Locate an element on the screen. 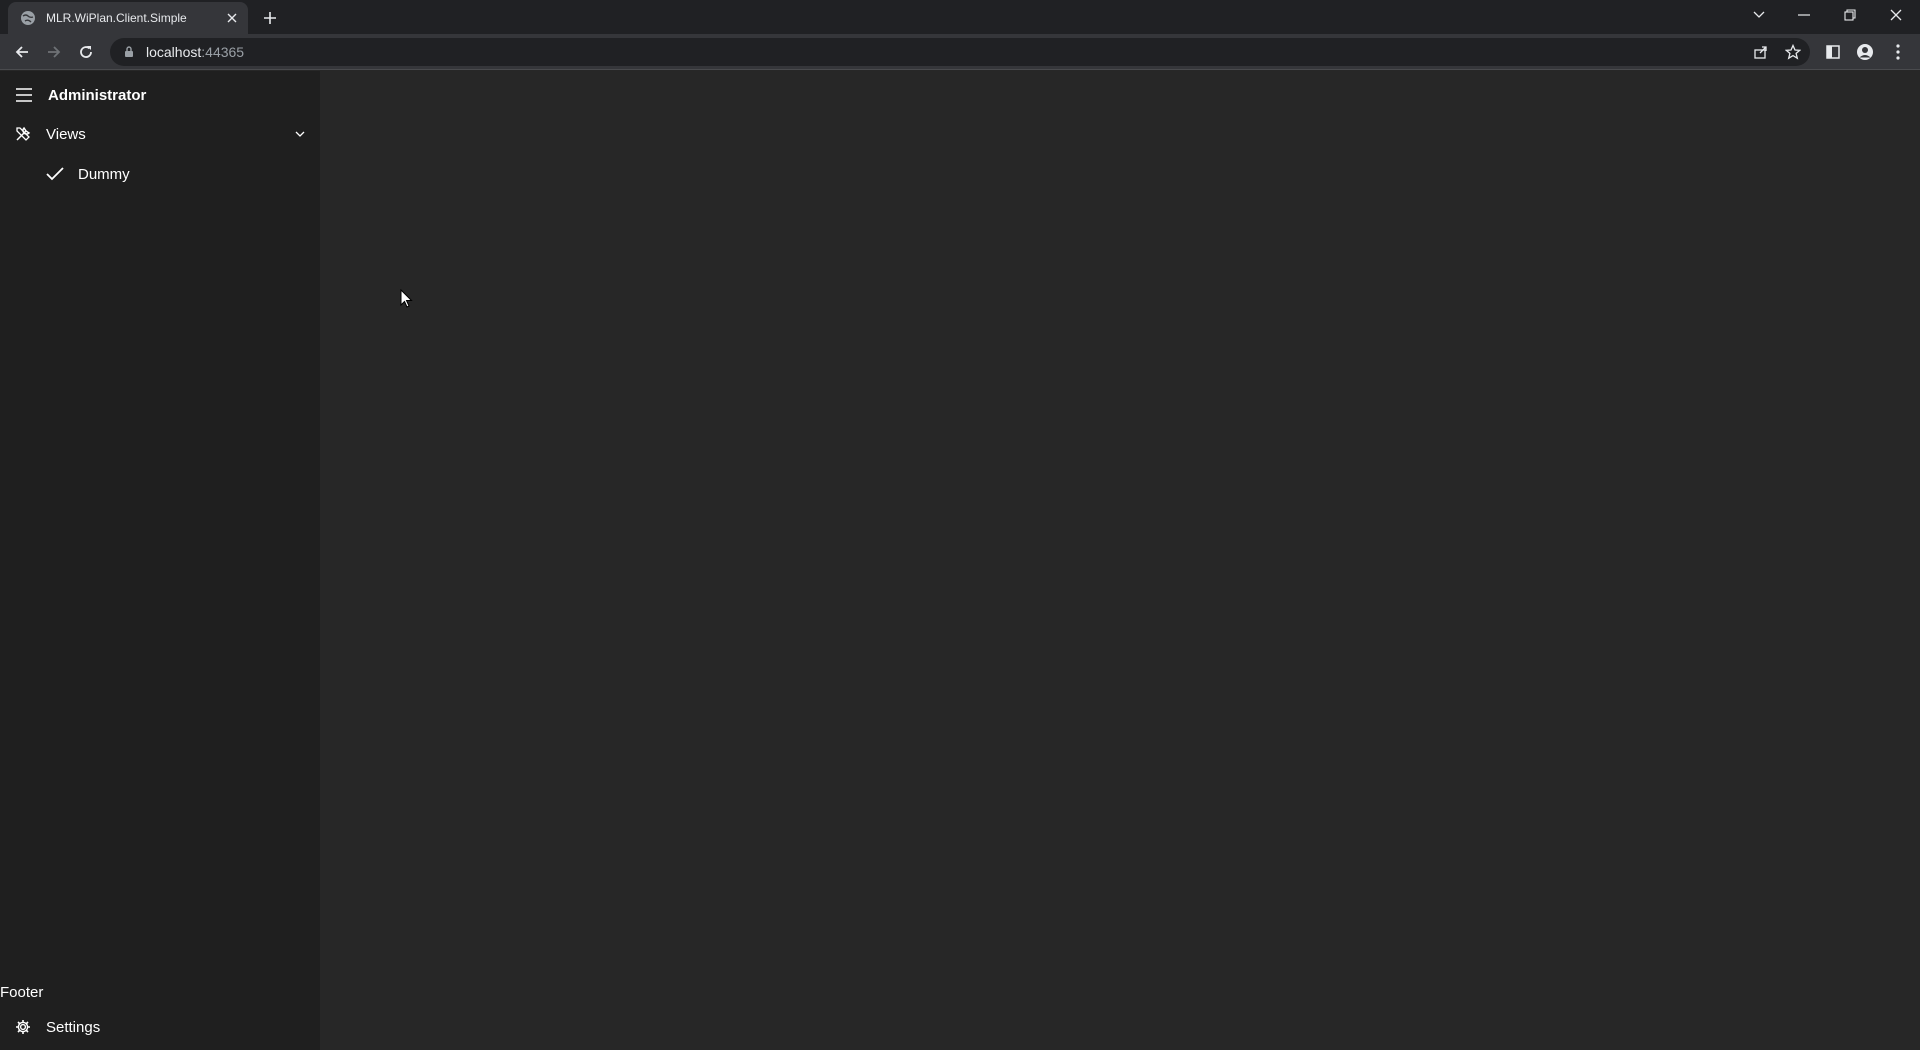 This screenshot has height=1050, width=1920. address-host: localhost is located at coordinates (174, 52).